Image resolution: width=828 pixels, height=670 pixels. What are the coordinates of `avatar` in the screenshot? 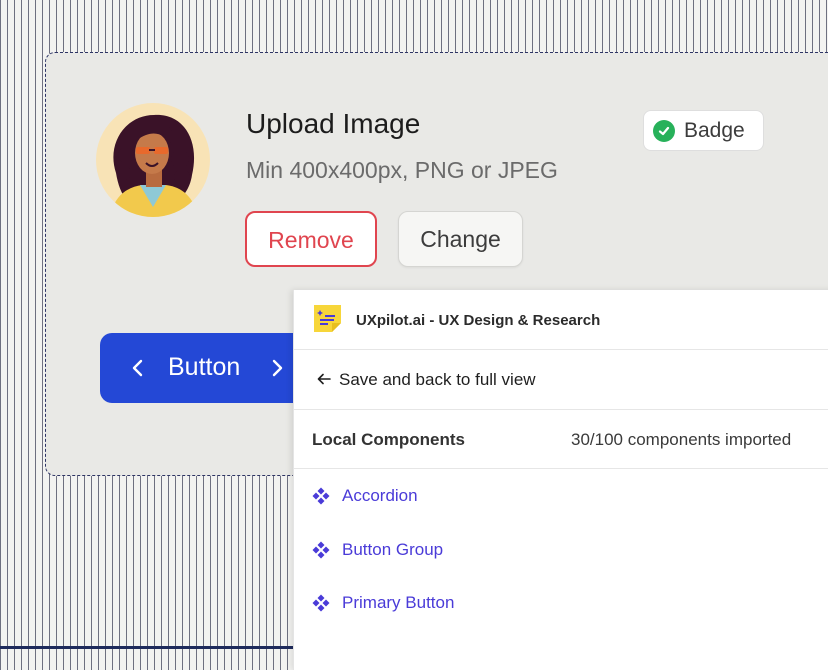 It's located at (153, 160).